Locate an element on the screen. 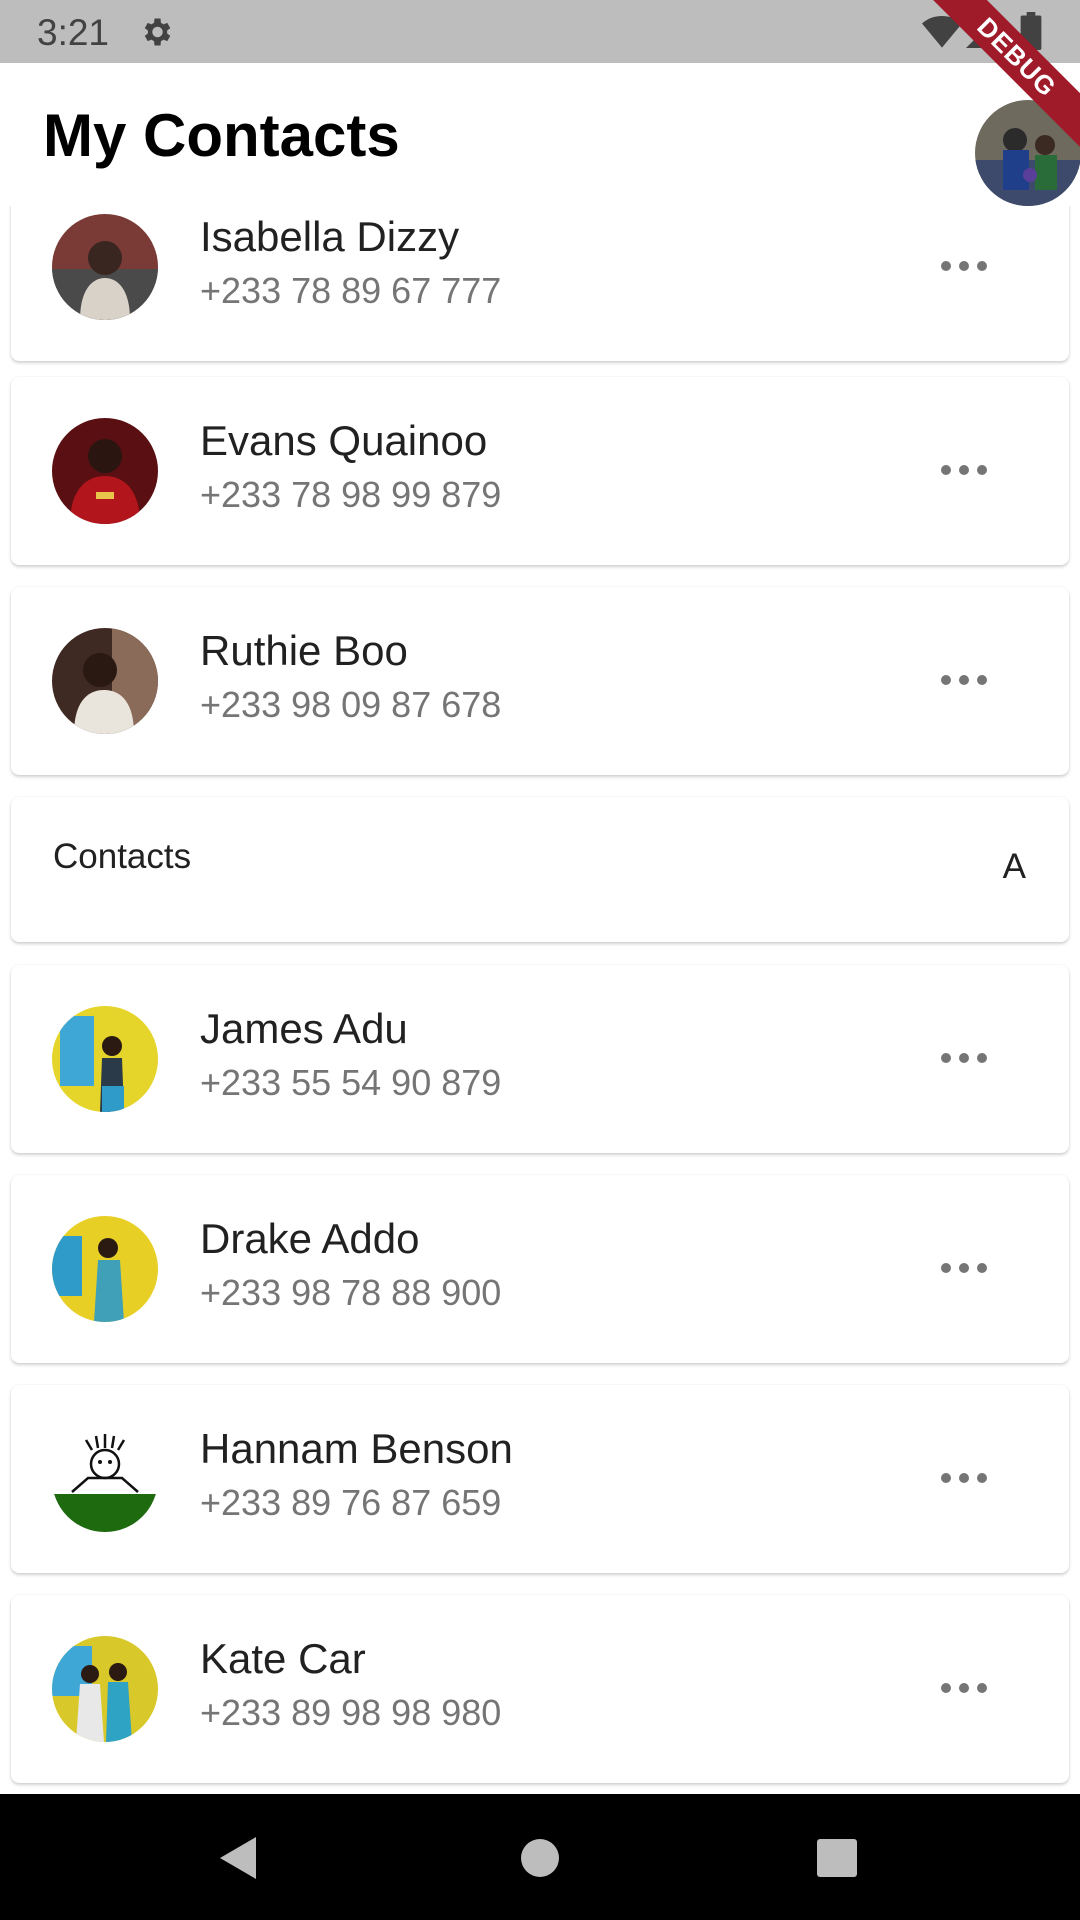 This screenshot has height=1920, width=1080. section-letter: A is located at coordinates (1014, 866).